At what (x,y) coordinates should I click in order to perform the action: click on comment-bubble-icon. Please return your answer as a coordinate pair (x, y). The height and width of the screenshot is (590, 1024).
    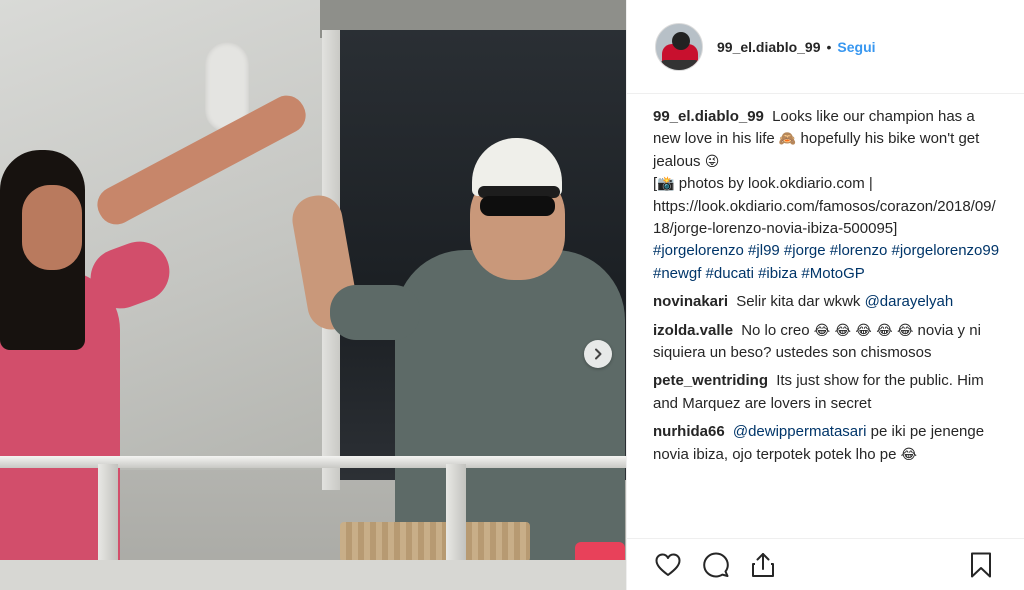
    Looking at the image, I should click on (716, 565).